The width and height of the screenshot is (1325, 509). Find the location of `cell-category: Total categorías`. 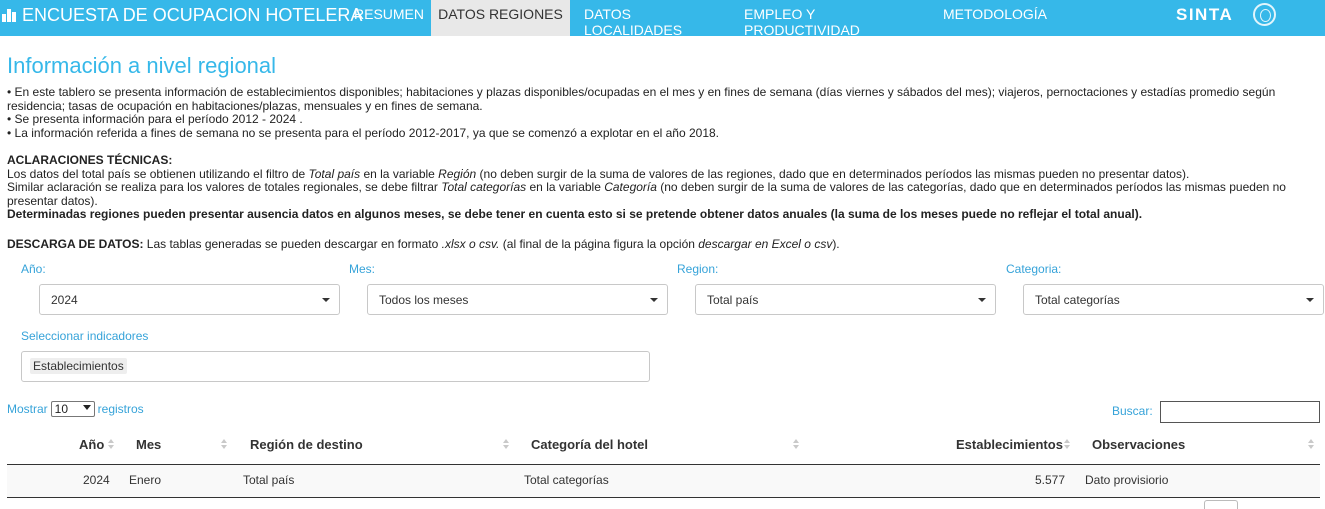

cell-category: Total categorías is located at coordinates (566, 480).